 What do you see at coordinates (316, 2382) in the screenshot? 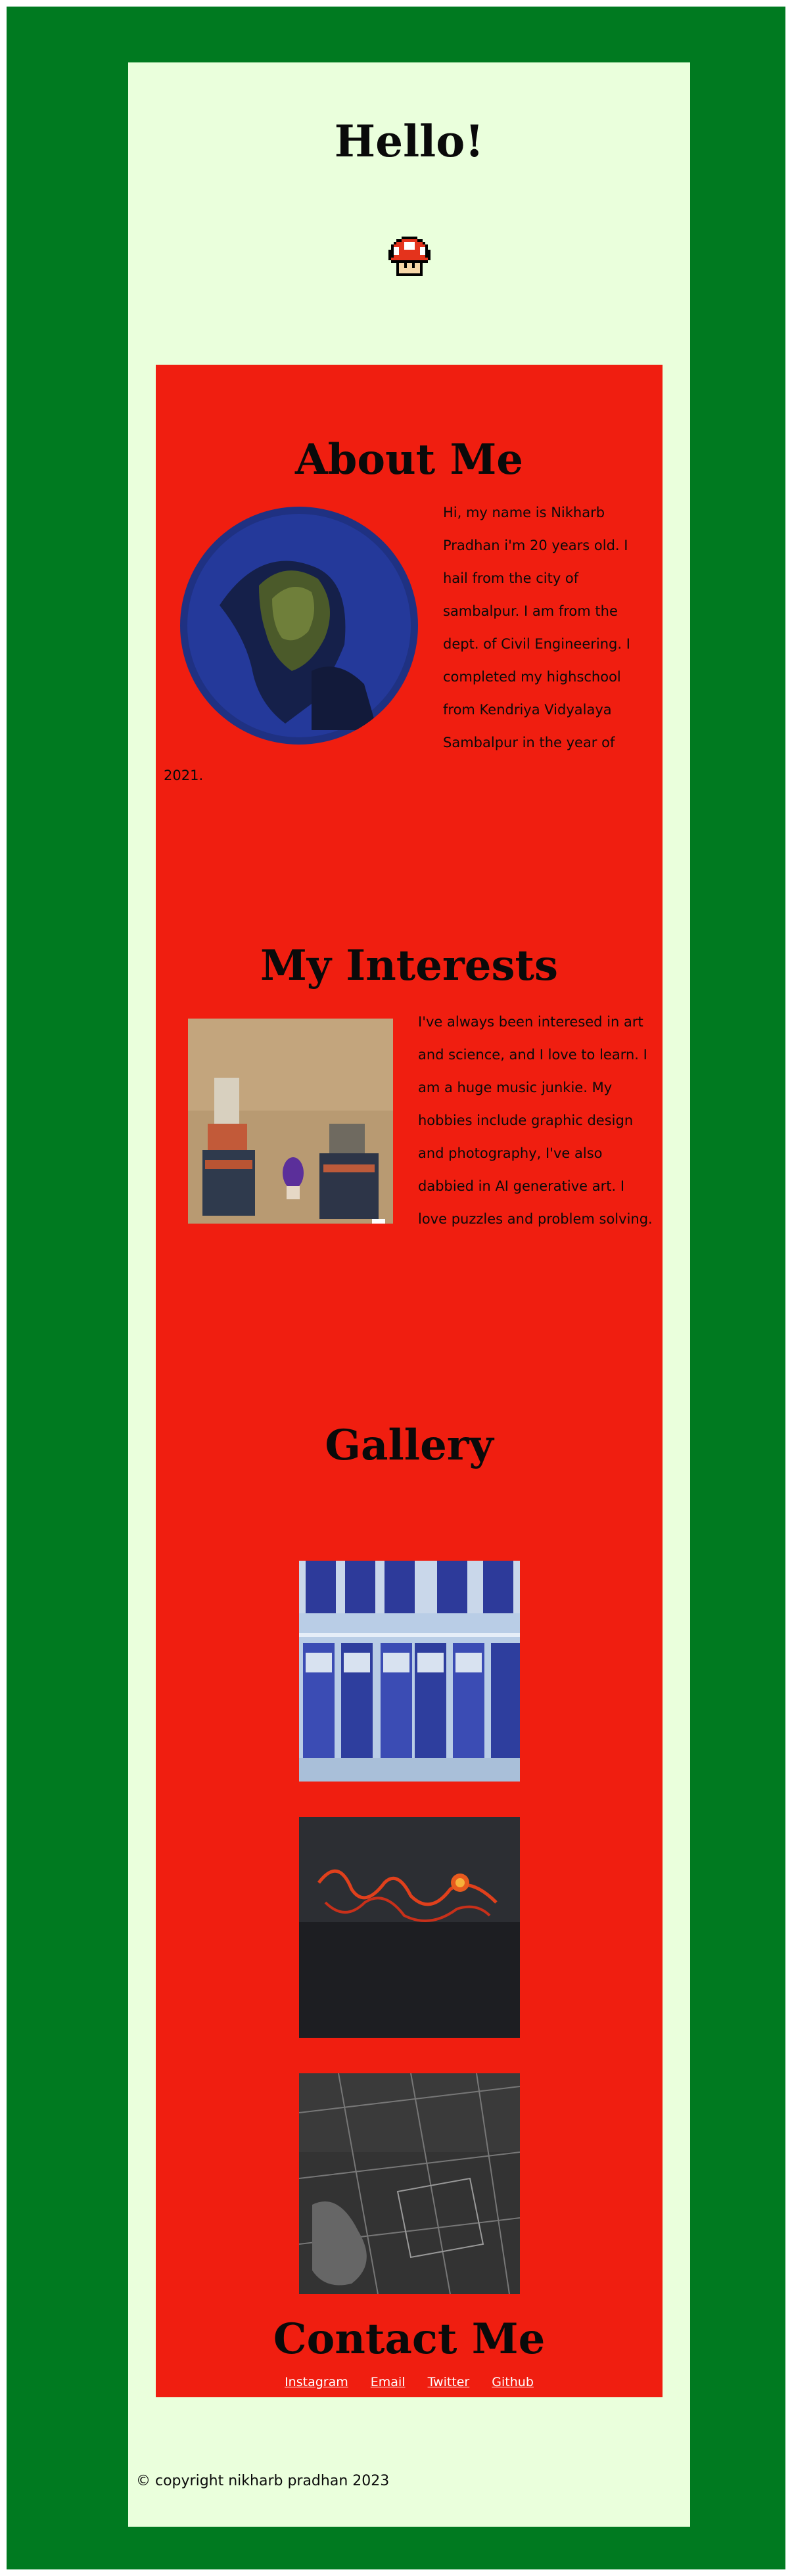
I see `instagram-link: Instagram` at bounding box center [316, 2382].